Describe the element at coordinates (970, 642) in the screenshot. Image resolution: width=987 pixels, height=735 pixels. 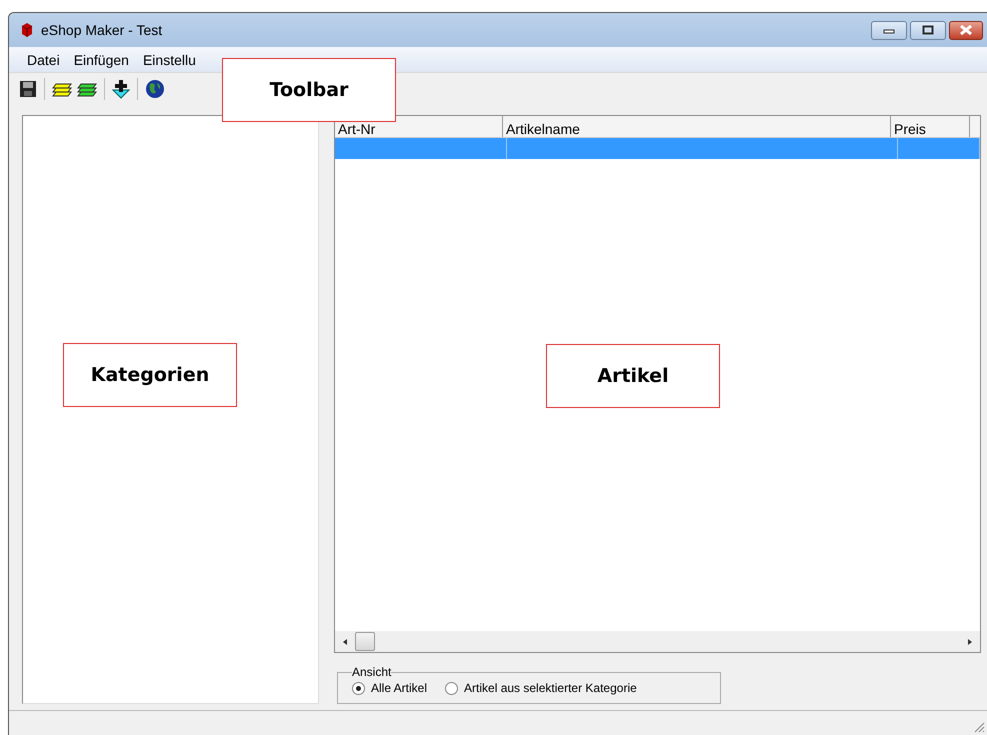
I see `right-arrow-icon` at that location.